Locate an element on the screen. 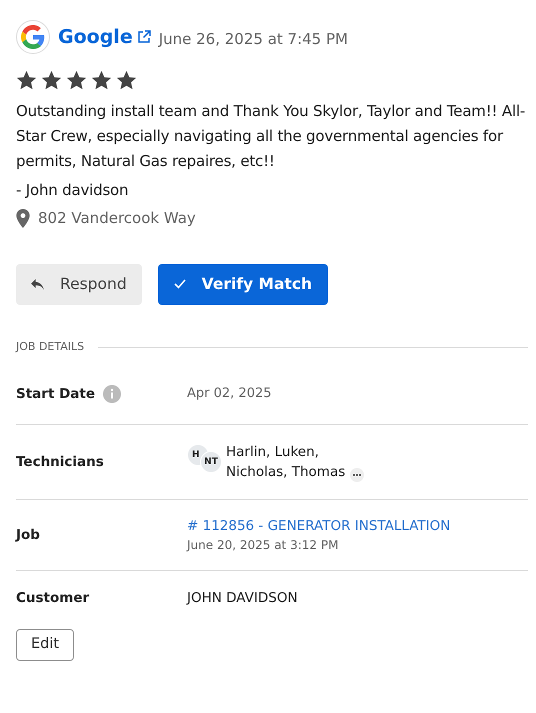 The height and width of the screenshot is (713, 536). field-label: Start Date is located at coordinates (56, 394).